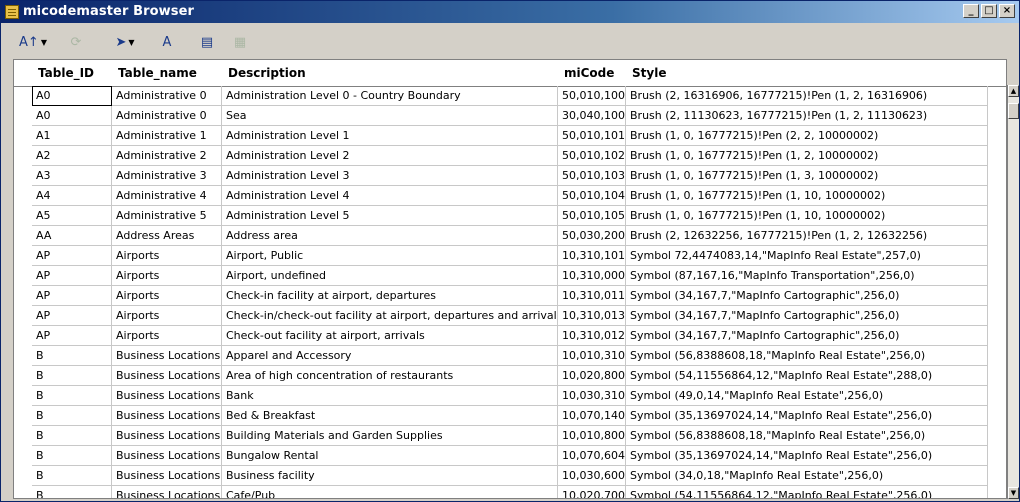 This screenshot has width=1020, height=502. What do you see at coordinates (592, 136) in the screenshot?
I see `cell-micode: 50,010,101` at bounding box center [592, 136].